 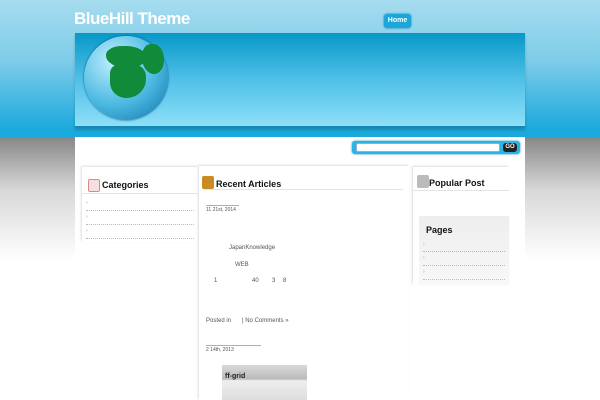 What do you see at coordinates (125, 185) in the screenshot?
I see `categories-title: Categories` at bounding box center [125, 185].